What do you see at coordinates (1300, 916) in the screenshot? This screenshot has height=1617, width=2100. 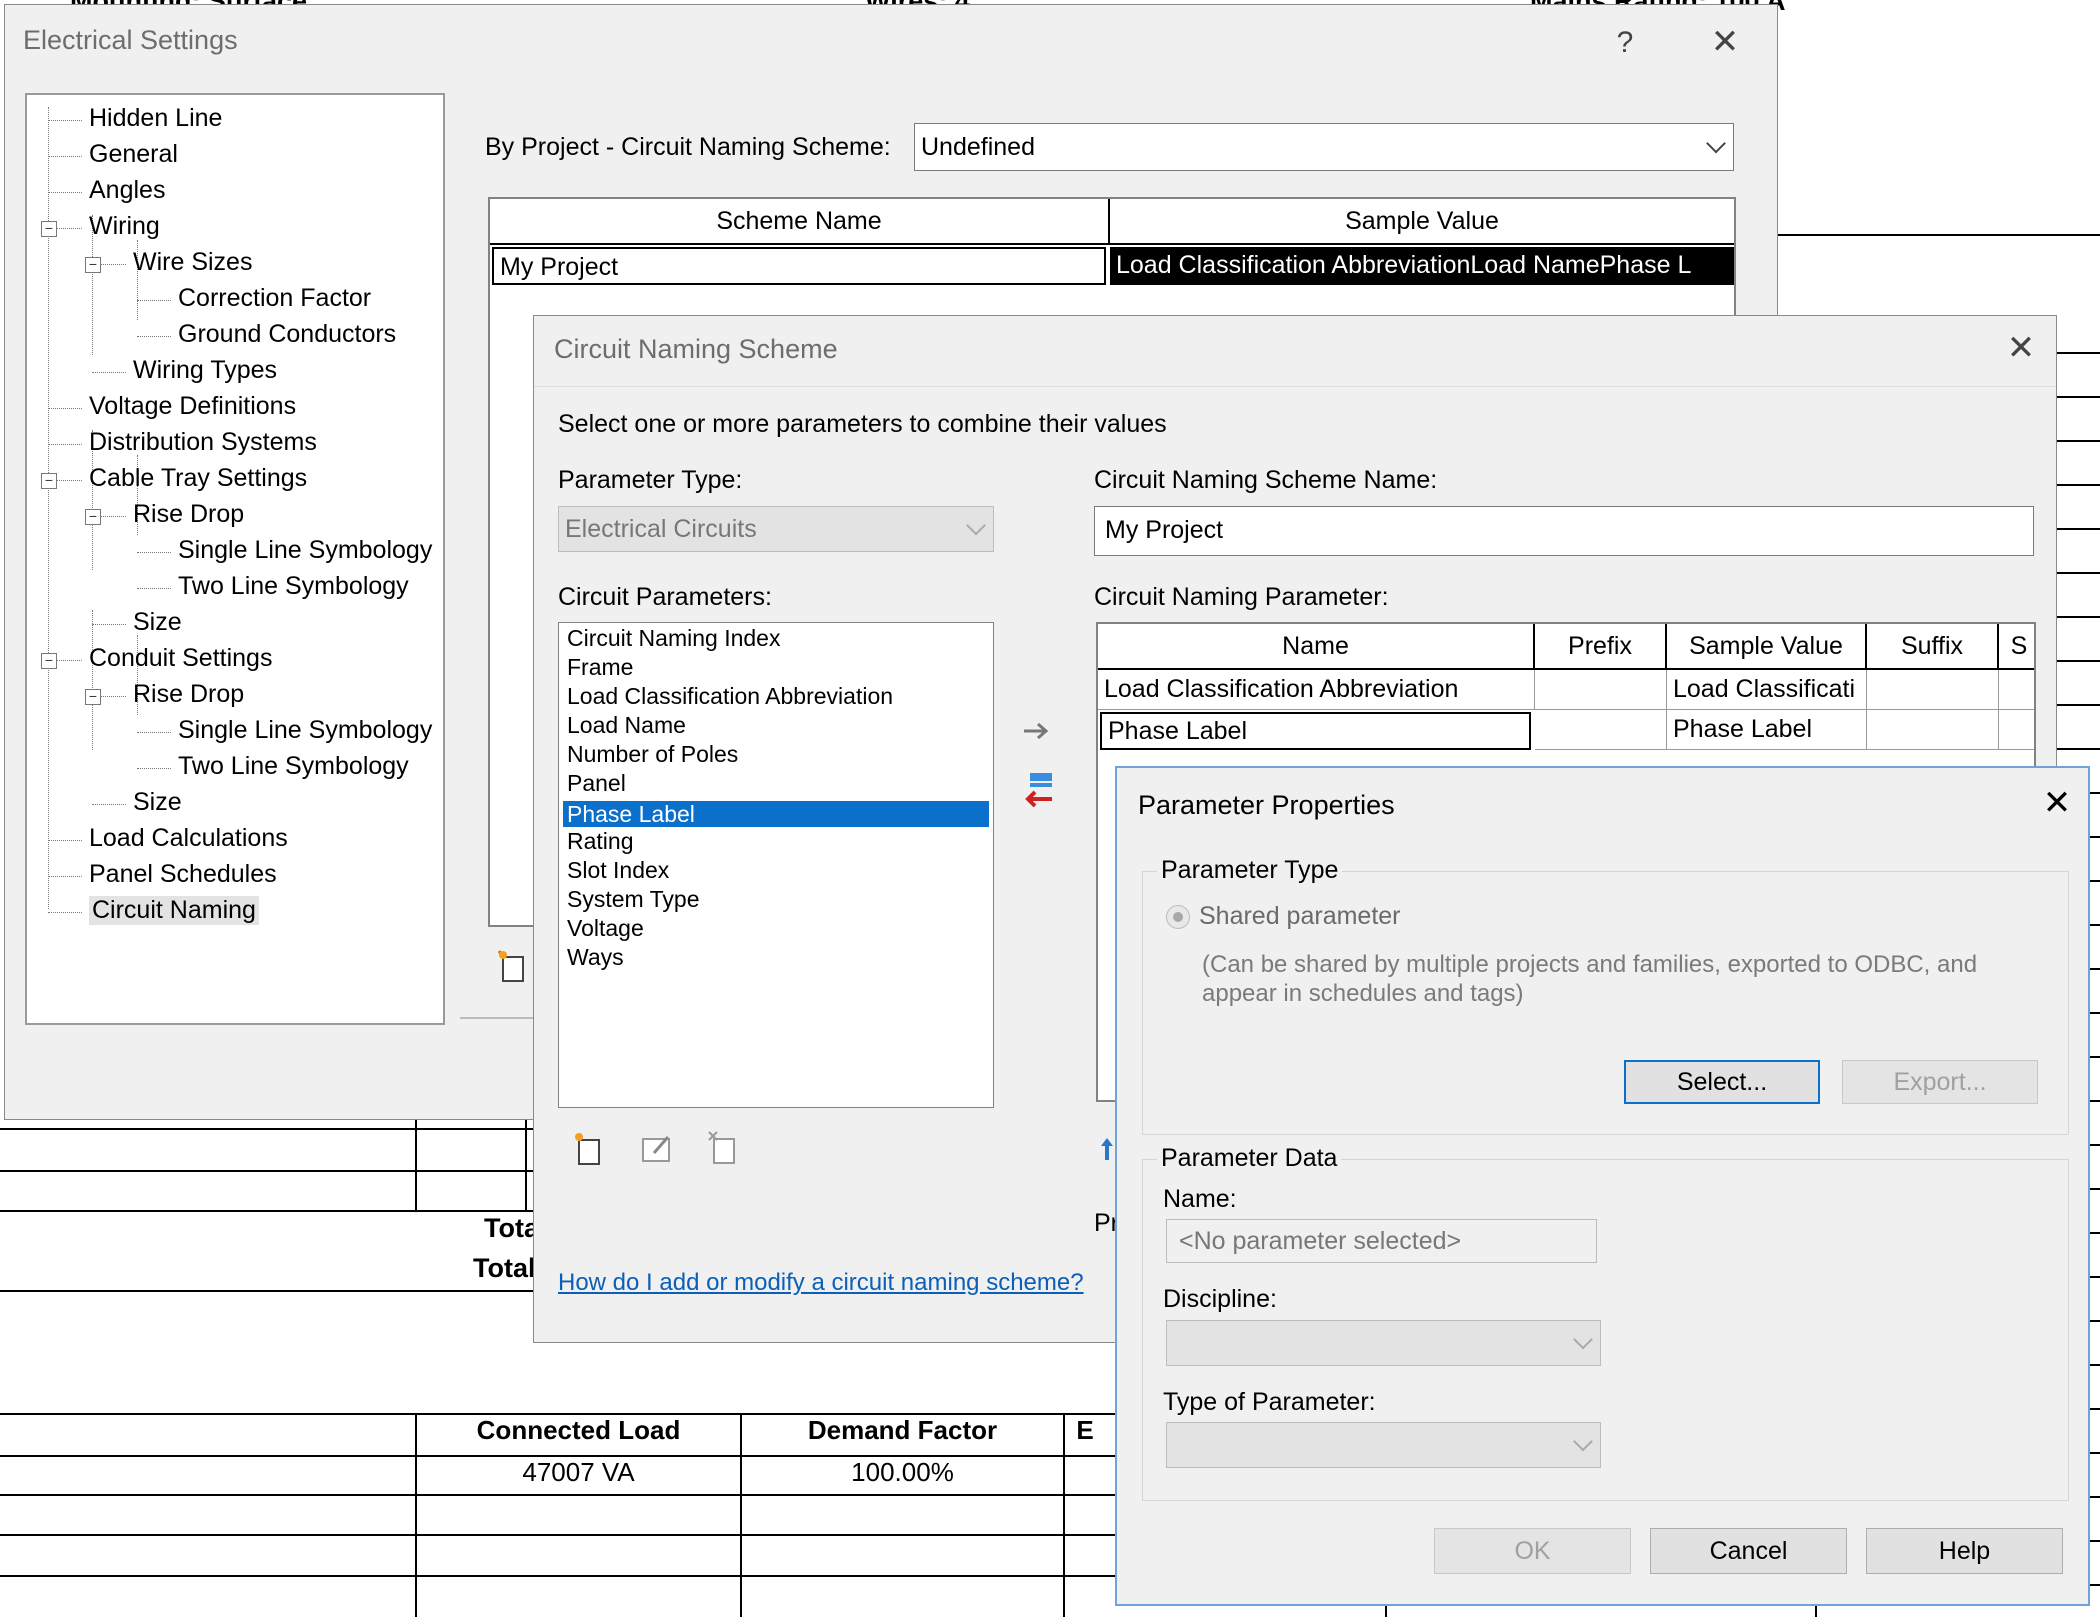 I see `shared-parameter-label: Shared parameter` at bounding box center [1300, 916].